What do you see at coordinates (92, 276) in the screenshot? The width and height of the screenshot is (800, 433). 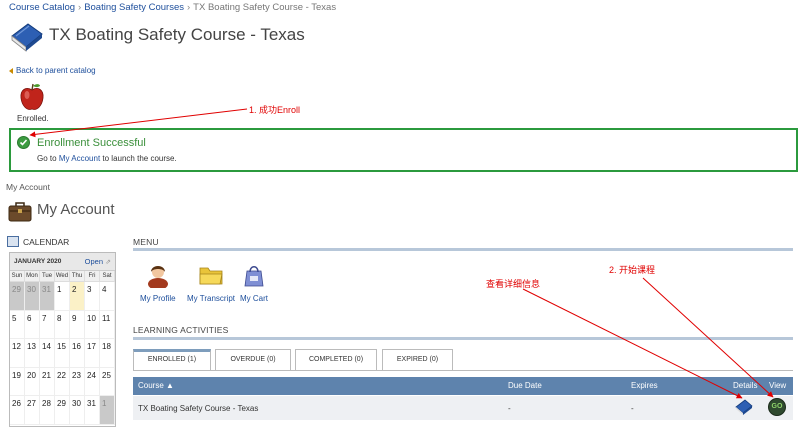 I see `calendar-weekday: Fri` at bounding box center [92, 276].